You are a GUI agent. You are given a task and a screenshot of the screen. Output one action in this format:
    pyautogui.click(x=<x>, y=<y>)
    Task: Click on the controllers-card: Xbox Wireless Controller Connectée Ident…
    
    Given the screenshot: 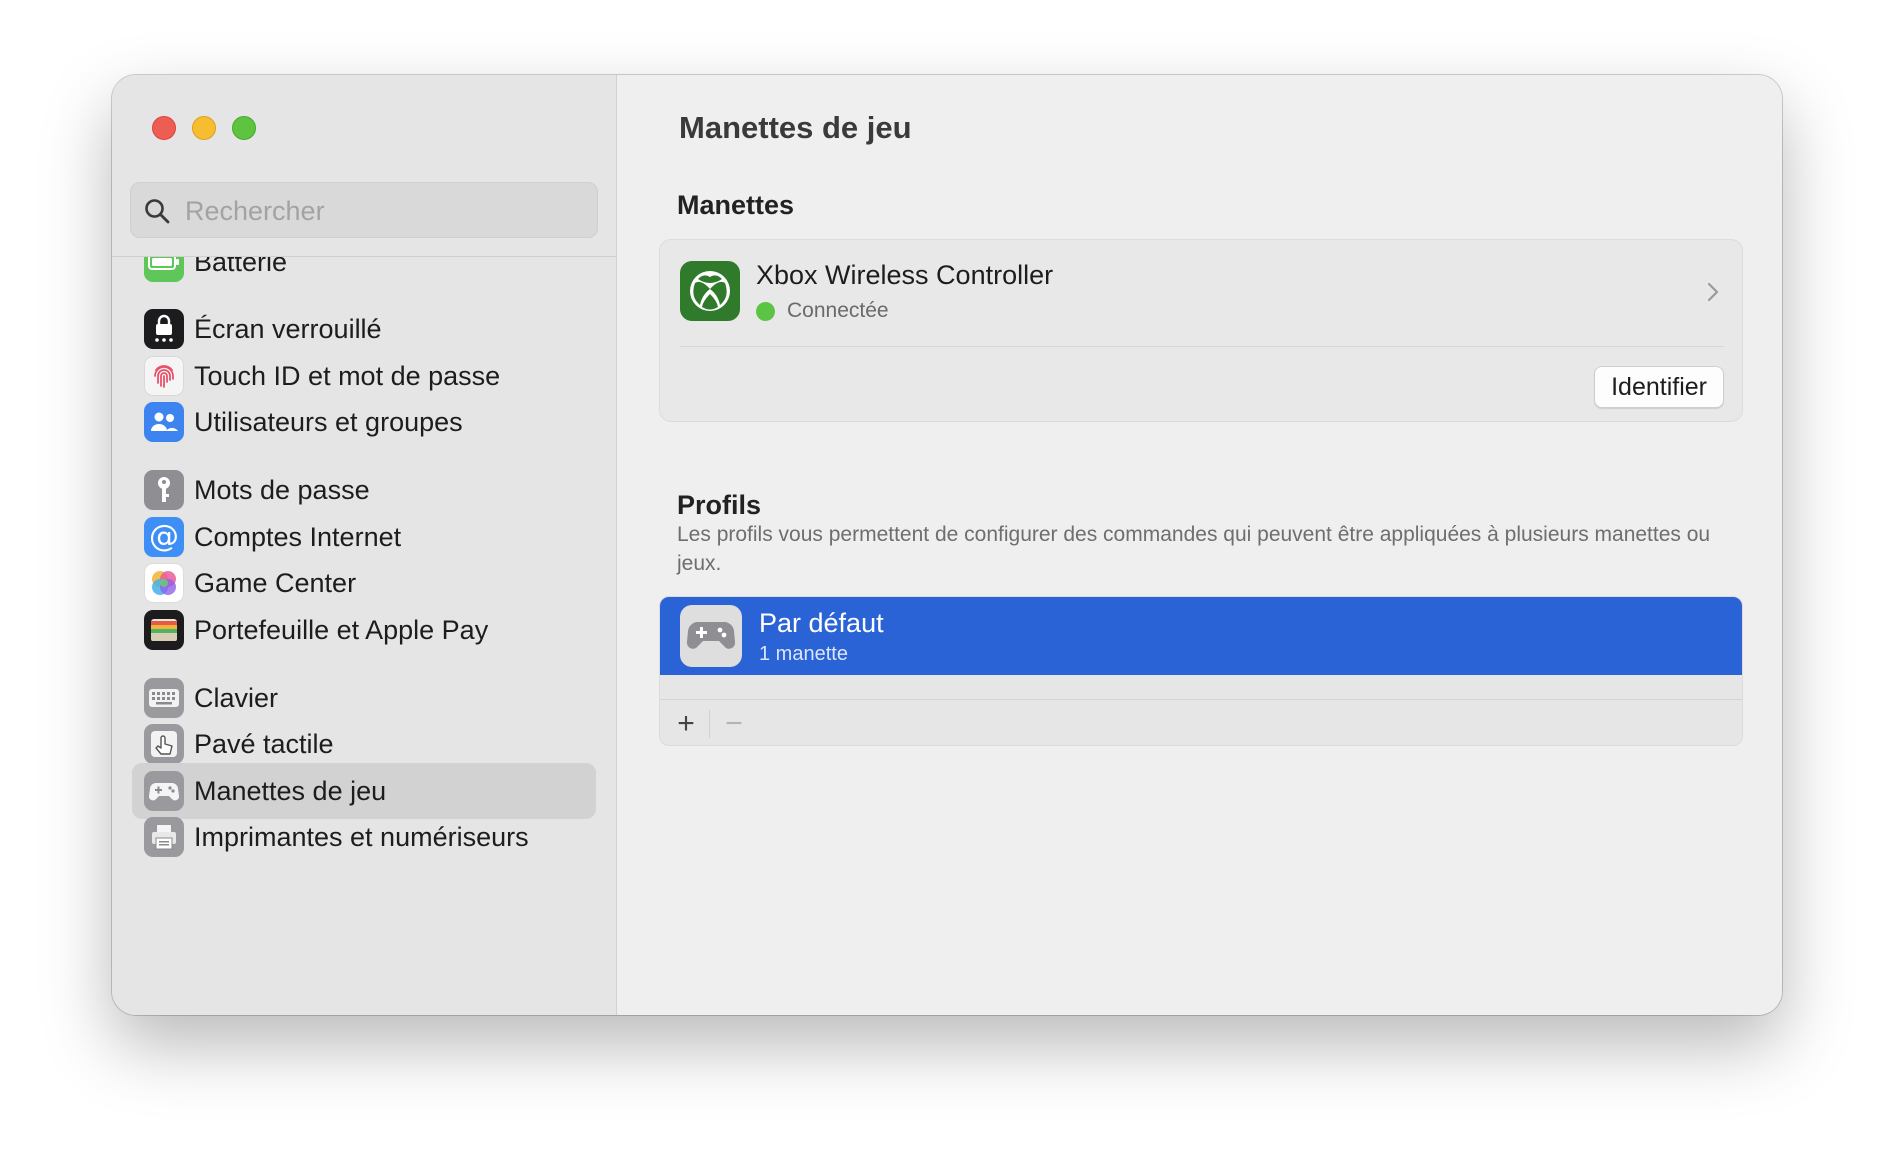 What is the action you would take?
    pyautogui.click(x=1201, y=330)
    